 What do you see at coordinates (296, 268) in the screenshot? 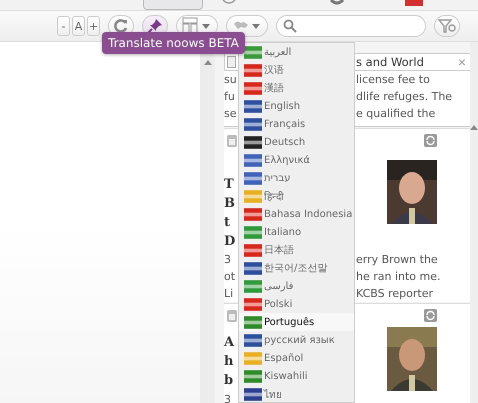
I see `language-item: 한국어/조선말` at bounding box center [296, 268].